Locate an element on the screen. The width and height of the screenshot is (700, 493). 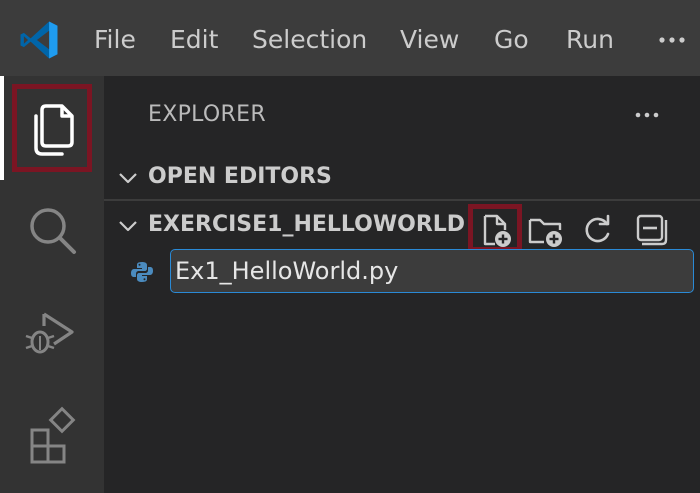
menu-view: View is located at coordinates (429, 40).